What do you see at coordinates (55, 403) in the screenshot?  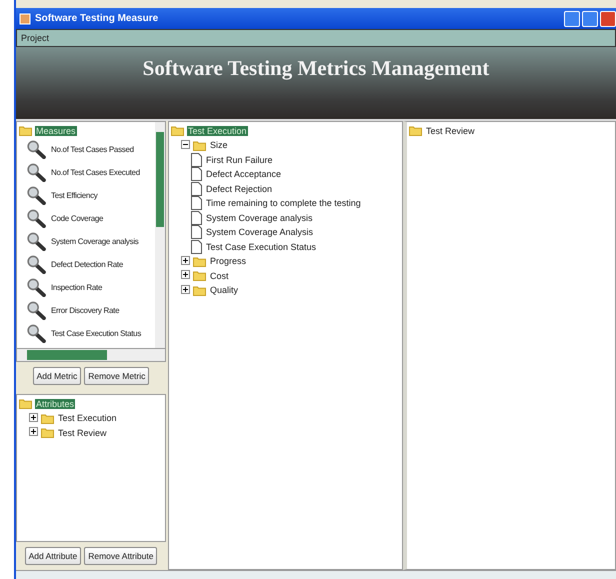 I see `tree-item: Attributes` at bounding box center [55, 403].